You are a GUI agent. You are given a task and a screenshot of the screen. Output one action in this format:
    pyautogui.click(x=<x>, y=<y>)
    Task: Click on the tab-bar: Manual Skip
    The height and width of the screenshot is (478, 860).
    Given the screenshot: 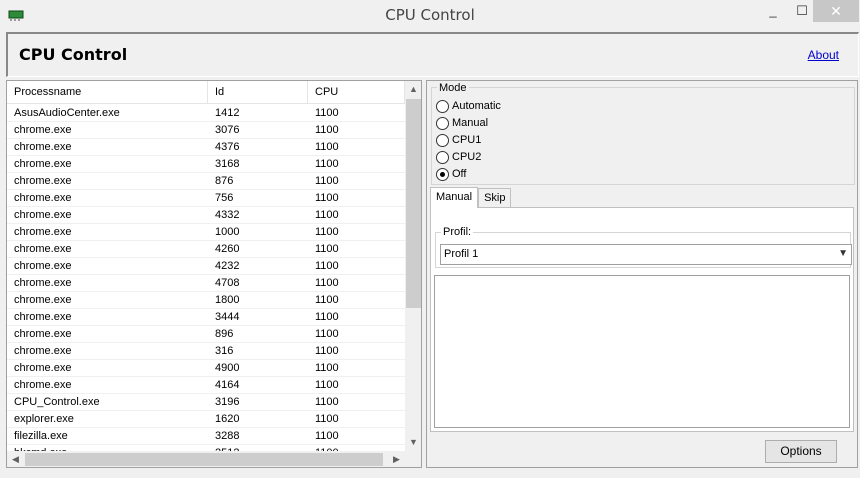 What is the action you would take?
    pyautogui.click(x=471, y=197)
    